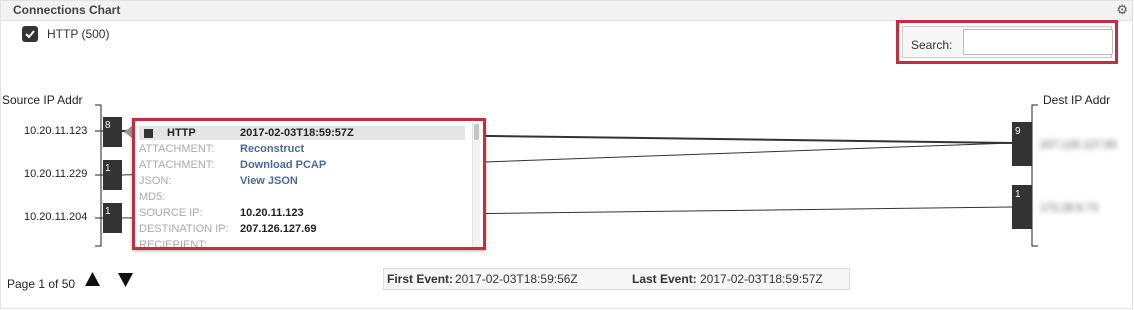  What do you see at coordinates (181, 133) in the screenshot?
I see `popup-protocol: HTTP` at bounding box center [181, 133].